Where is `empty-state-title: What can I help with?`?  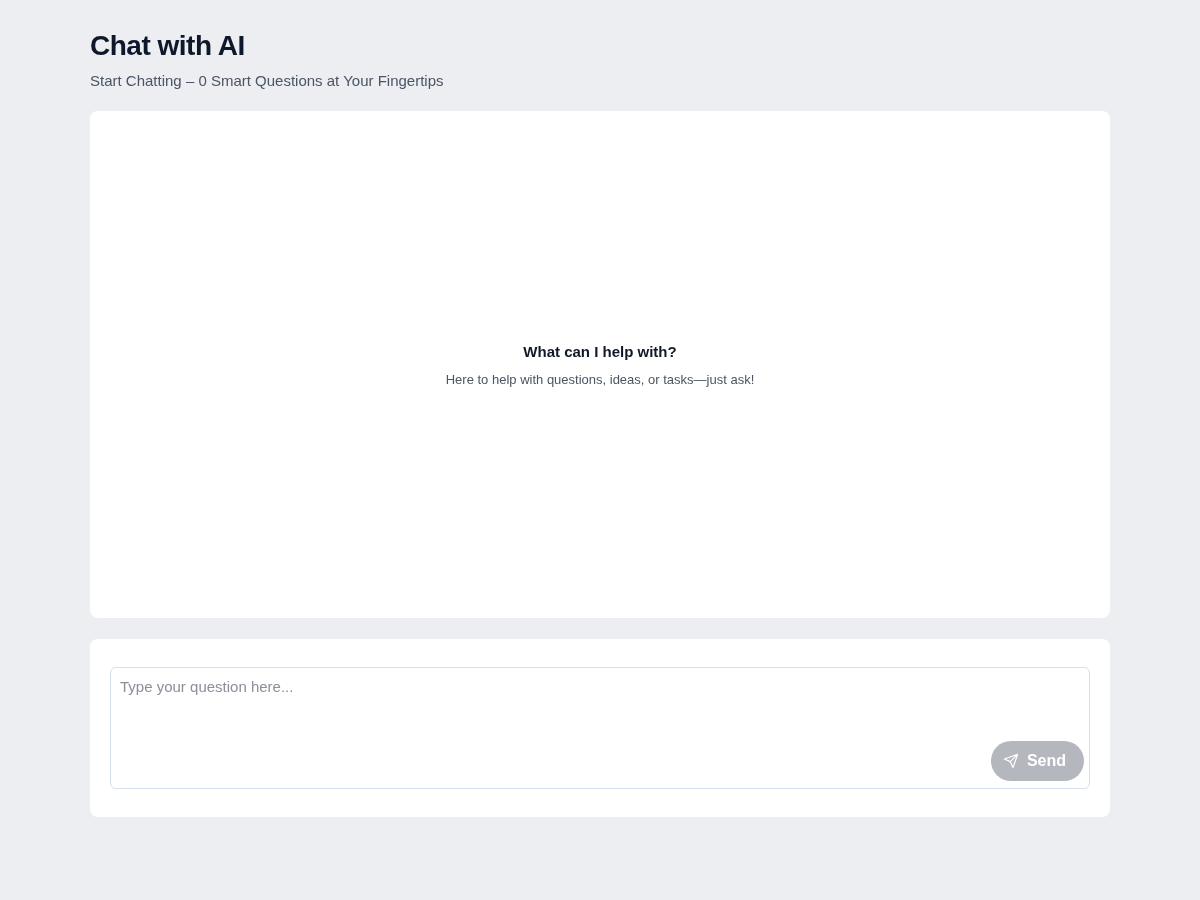 empty-state-title: What can I help with? is located at coordinates (600, 351).